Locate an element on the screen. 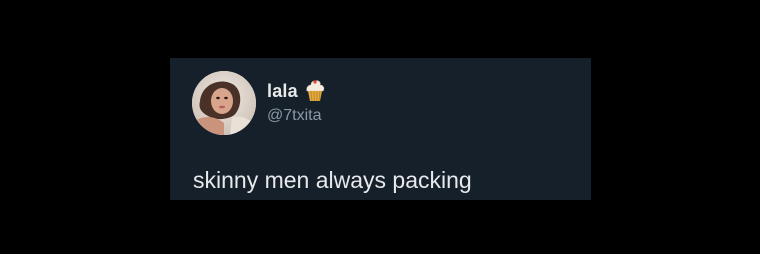 The width and height of the screenshot is (760, 254). user-handle: @7txita is located at coordinates (294, 116).